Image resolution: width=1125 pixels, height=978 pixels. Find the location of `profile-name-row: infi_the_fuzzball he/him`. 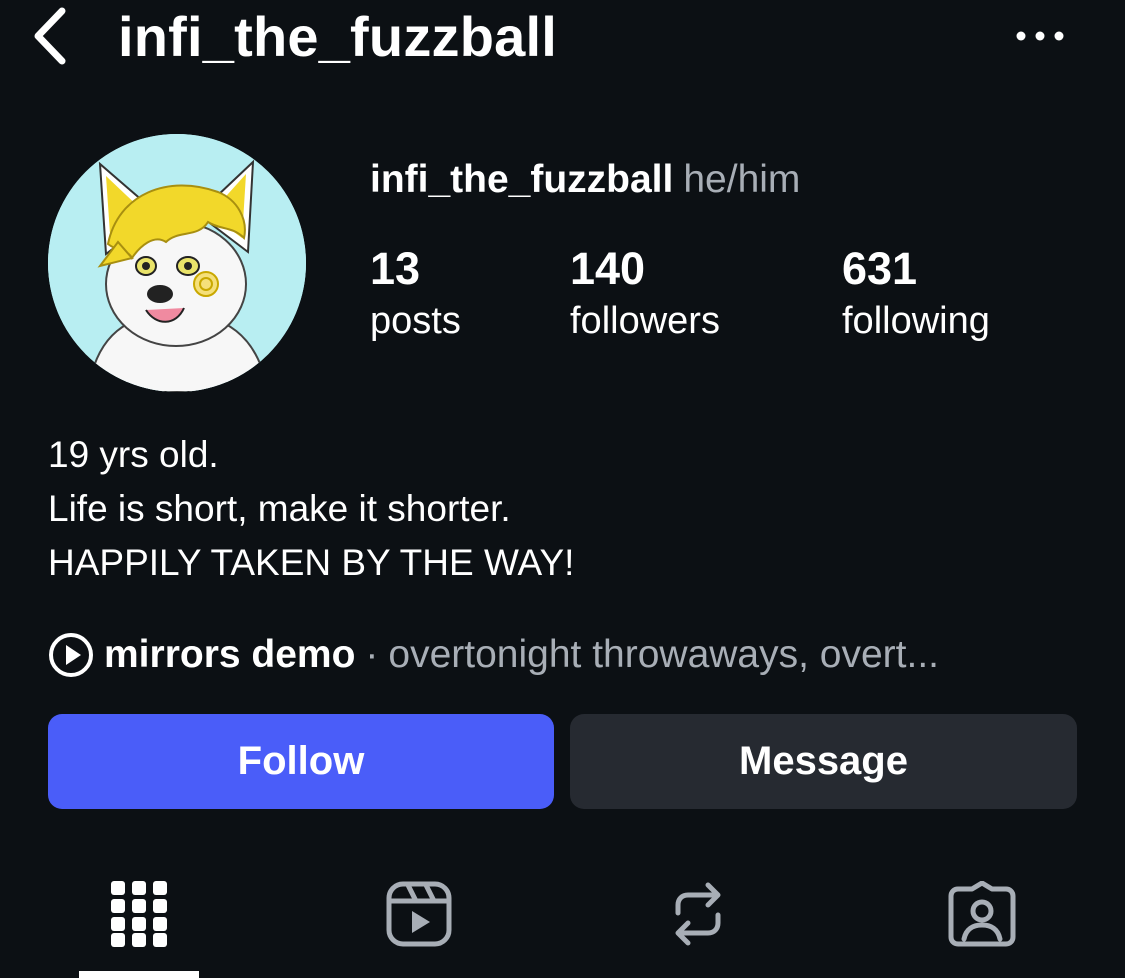

profile-name-row: infi_the_fuzzball he/him is located at coordinates (585, 180).